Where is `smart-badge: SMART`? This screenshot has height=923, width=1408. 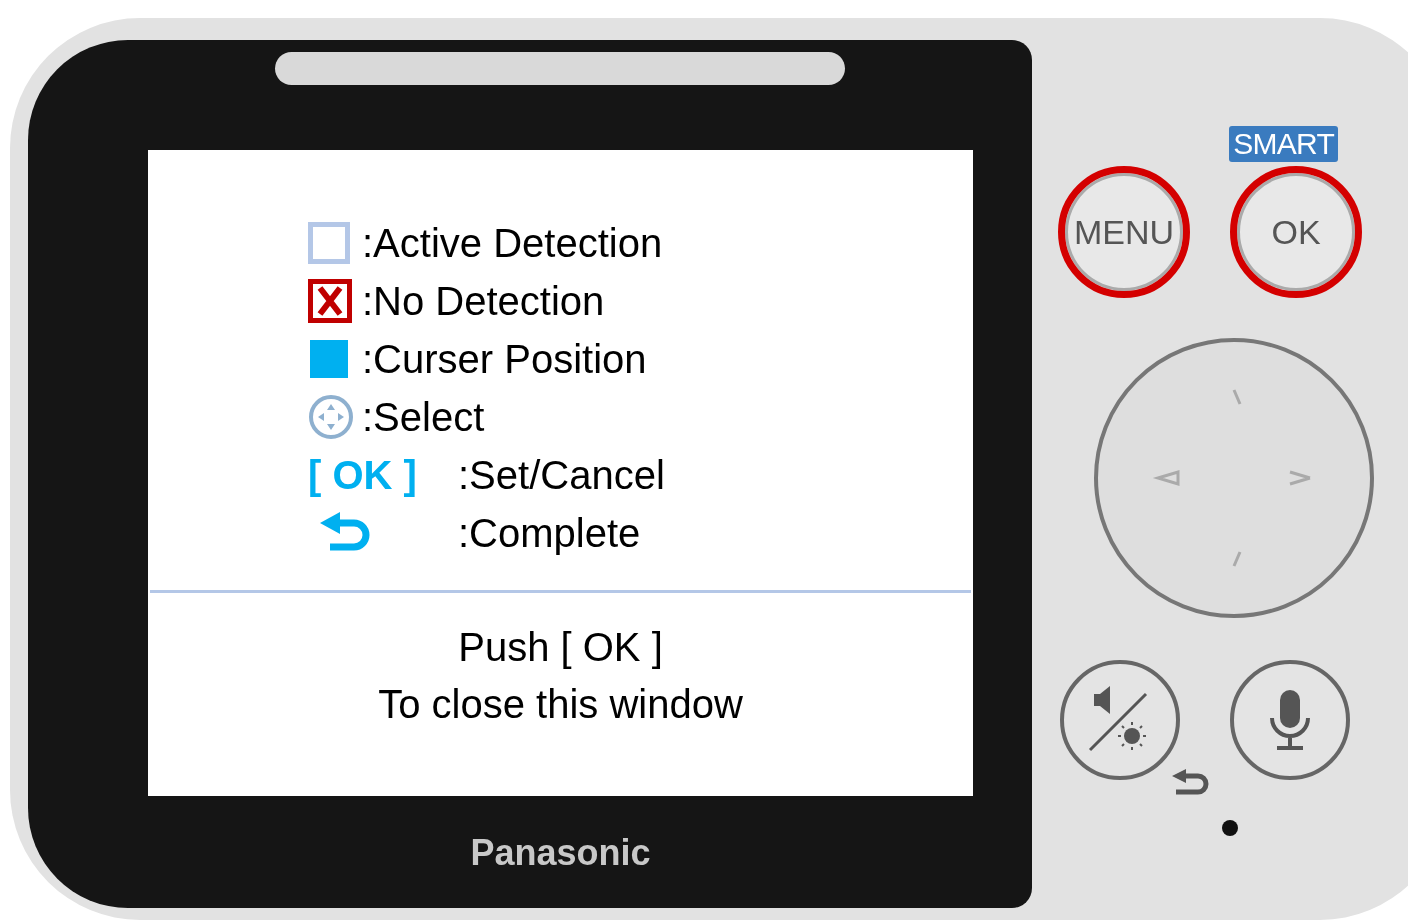
smart-badge: SMART is located at coordinates (1283, 144).